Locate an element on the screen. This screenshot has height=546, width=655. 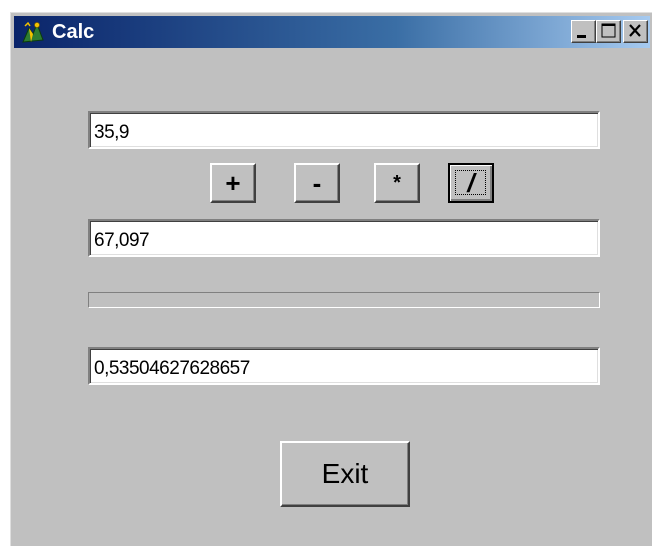
close-icon is located at coordinates (635, 30).